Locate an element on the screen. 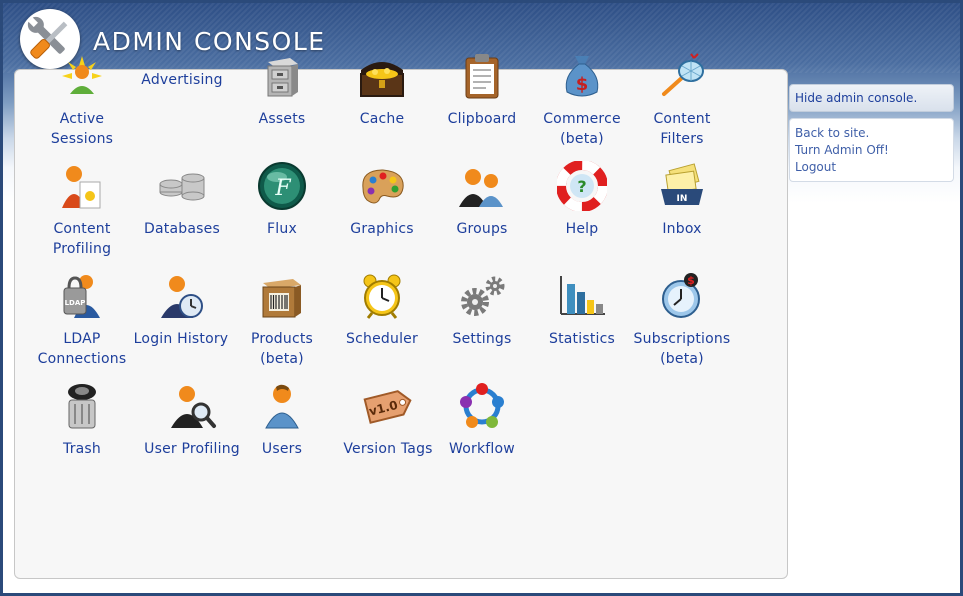 The height and width of the screenshot is (596, 963). tool-label: LDAP is located at coordinates (82, 339).